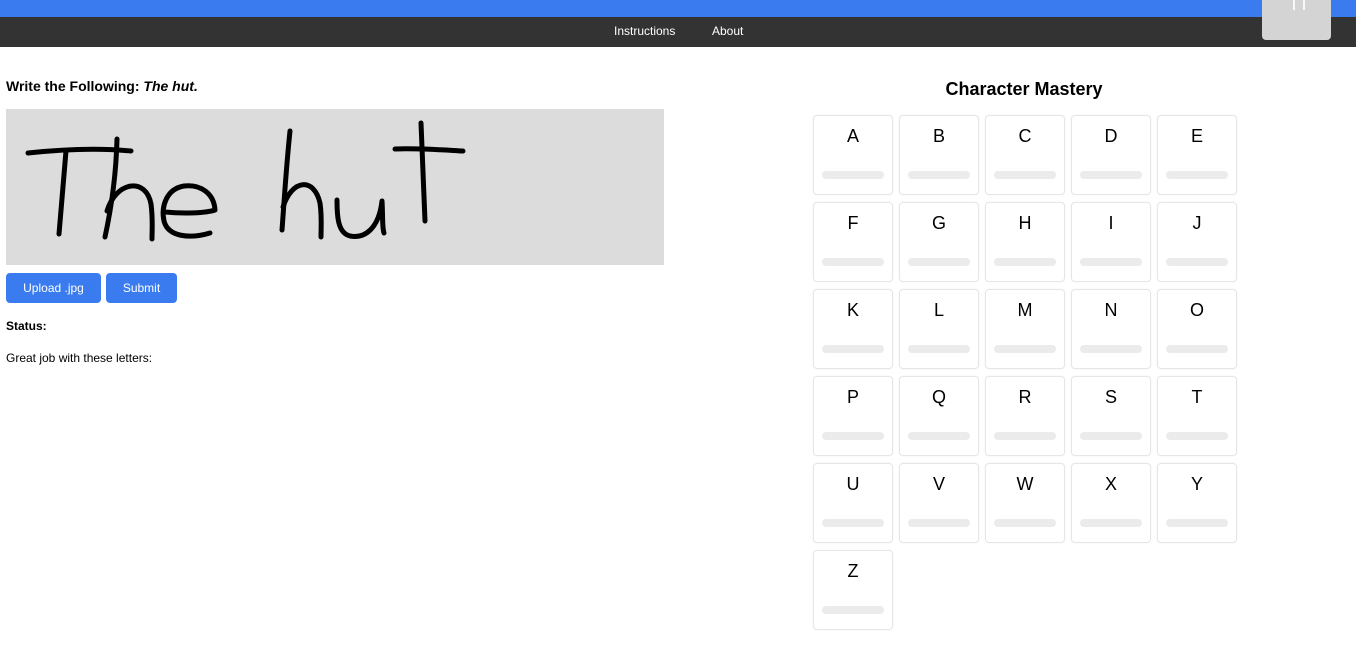 The height and width of the screenshot is (663, 1356). What do you see at coordinates (1111, 242) in the screenshot?
I see `letter-card-i: I` at bounding box center [1111, 242].